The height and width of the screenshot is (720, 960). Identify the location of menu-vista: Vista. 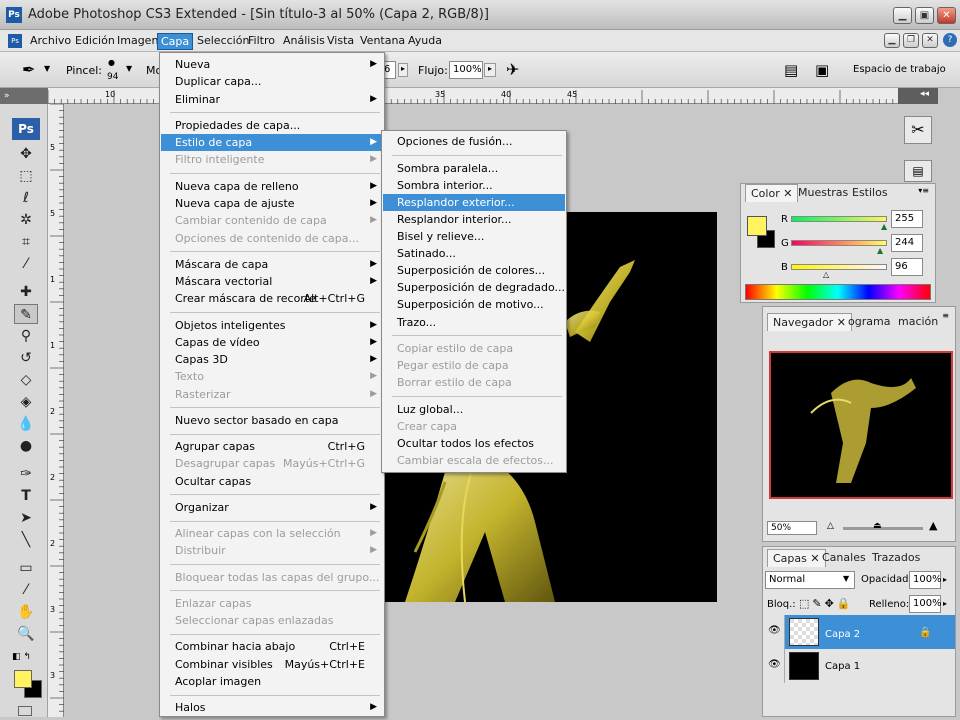
(340, 40).